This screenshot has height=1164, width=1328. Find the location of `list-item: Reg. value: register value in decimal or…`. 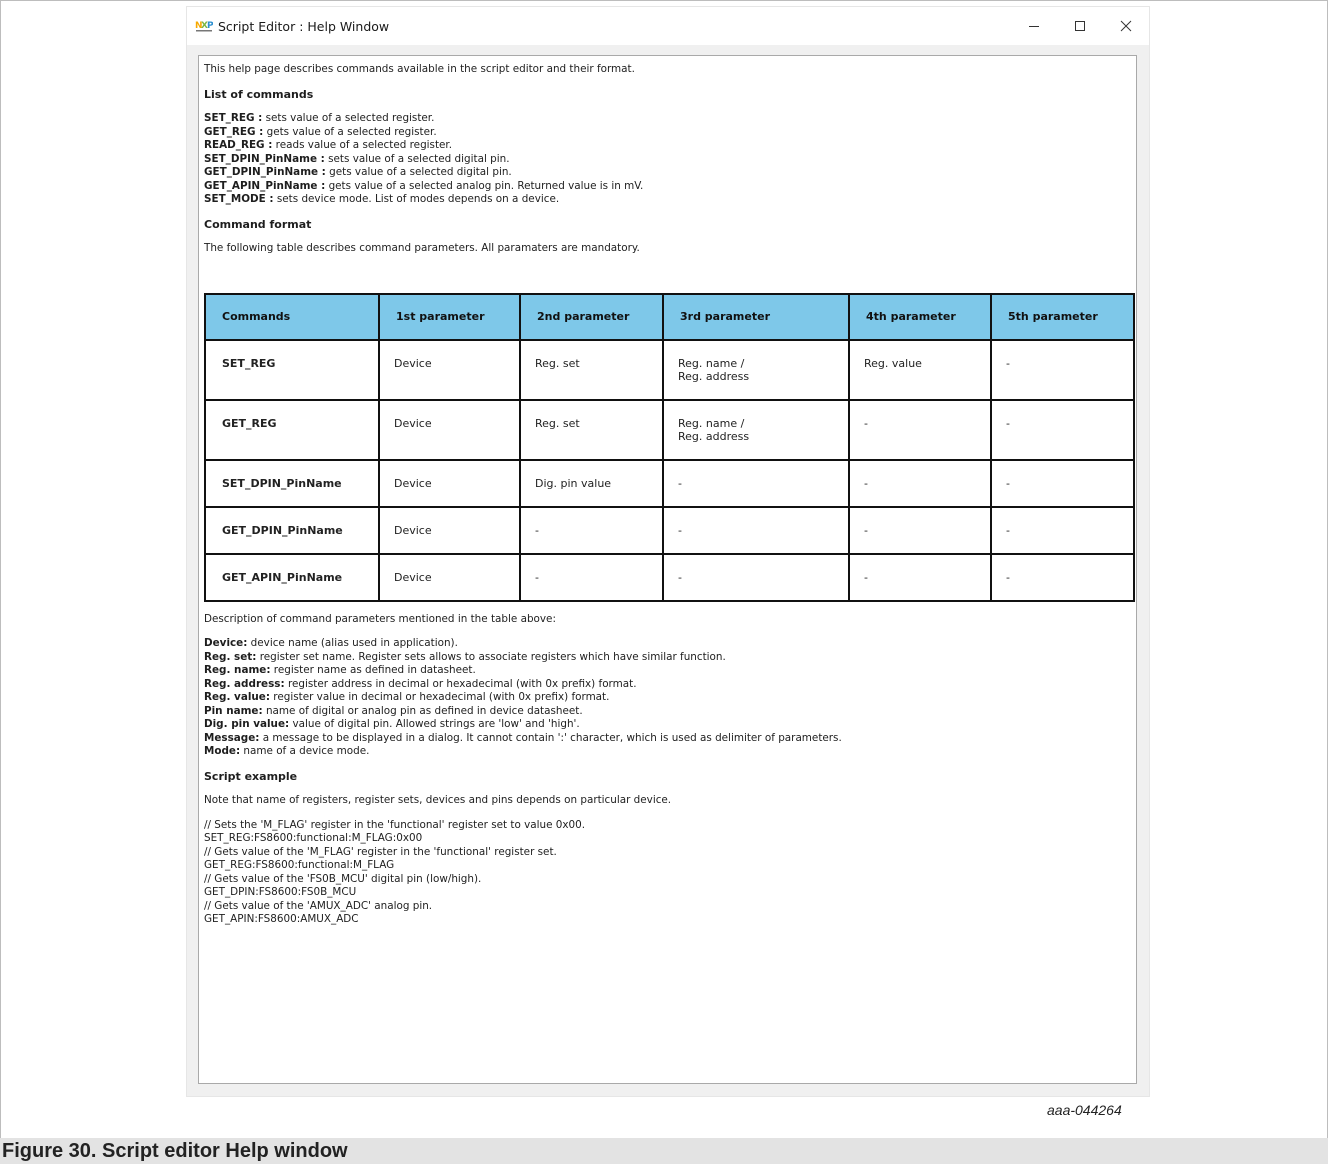

list-item: Reg. value: register value in decimal or… is located at coordinates (407, 697).